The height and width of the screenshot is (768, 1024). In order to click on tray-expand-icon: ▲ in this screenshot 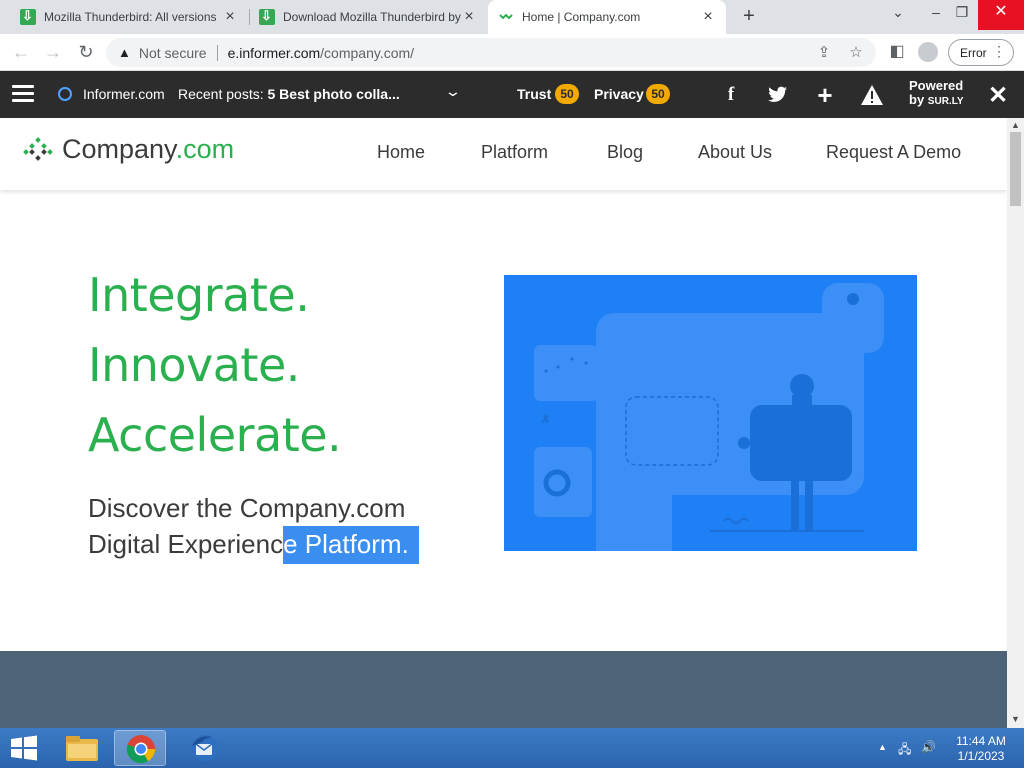, I will do `click(882, 747)`.